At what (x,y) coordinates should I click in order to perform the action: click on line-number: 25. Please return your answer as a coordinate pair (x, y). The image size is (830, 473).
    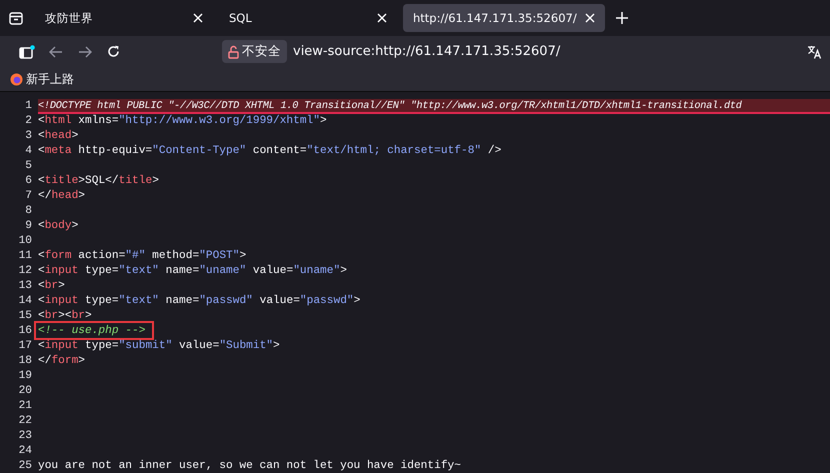
    Looking at the image, I should click on (25, 466).